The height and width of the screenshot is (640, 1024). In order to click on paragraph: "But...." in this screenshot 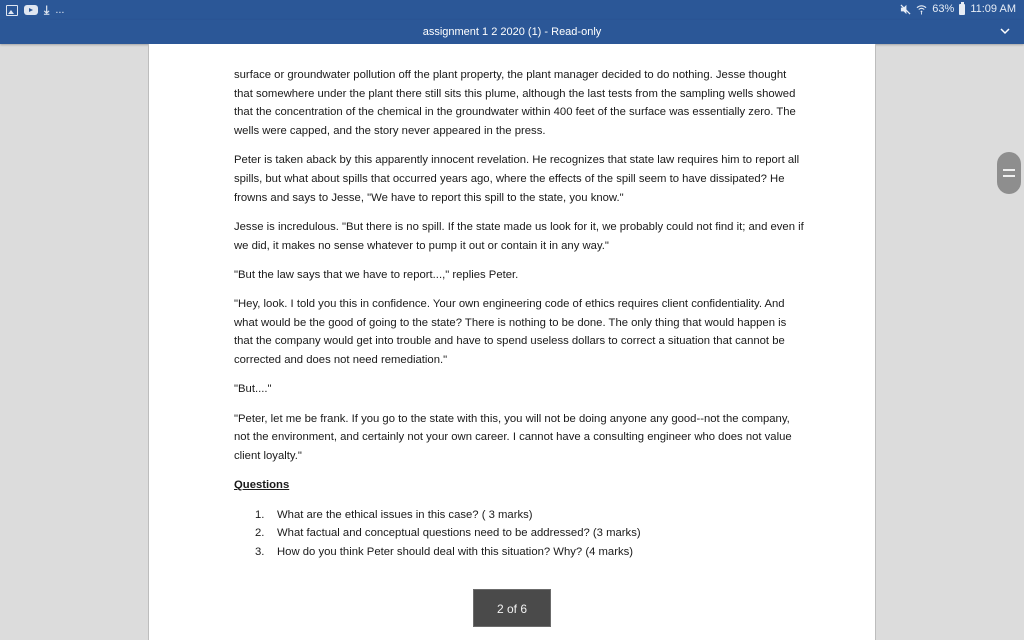, I will do `click(253, 389)`.